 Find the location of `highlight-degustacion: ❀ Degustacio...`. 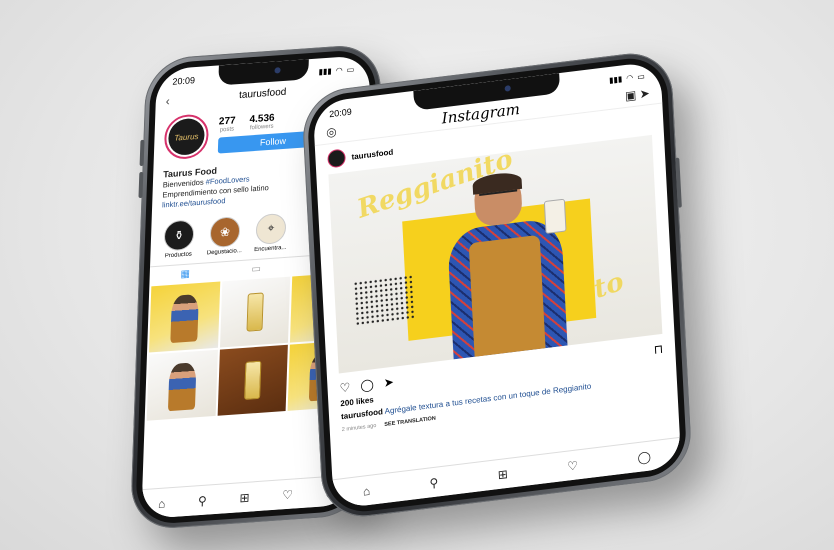

highlight-degustacion: ❀ Degustacio... is located at coordinates (224, 235).